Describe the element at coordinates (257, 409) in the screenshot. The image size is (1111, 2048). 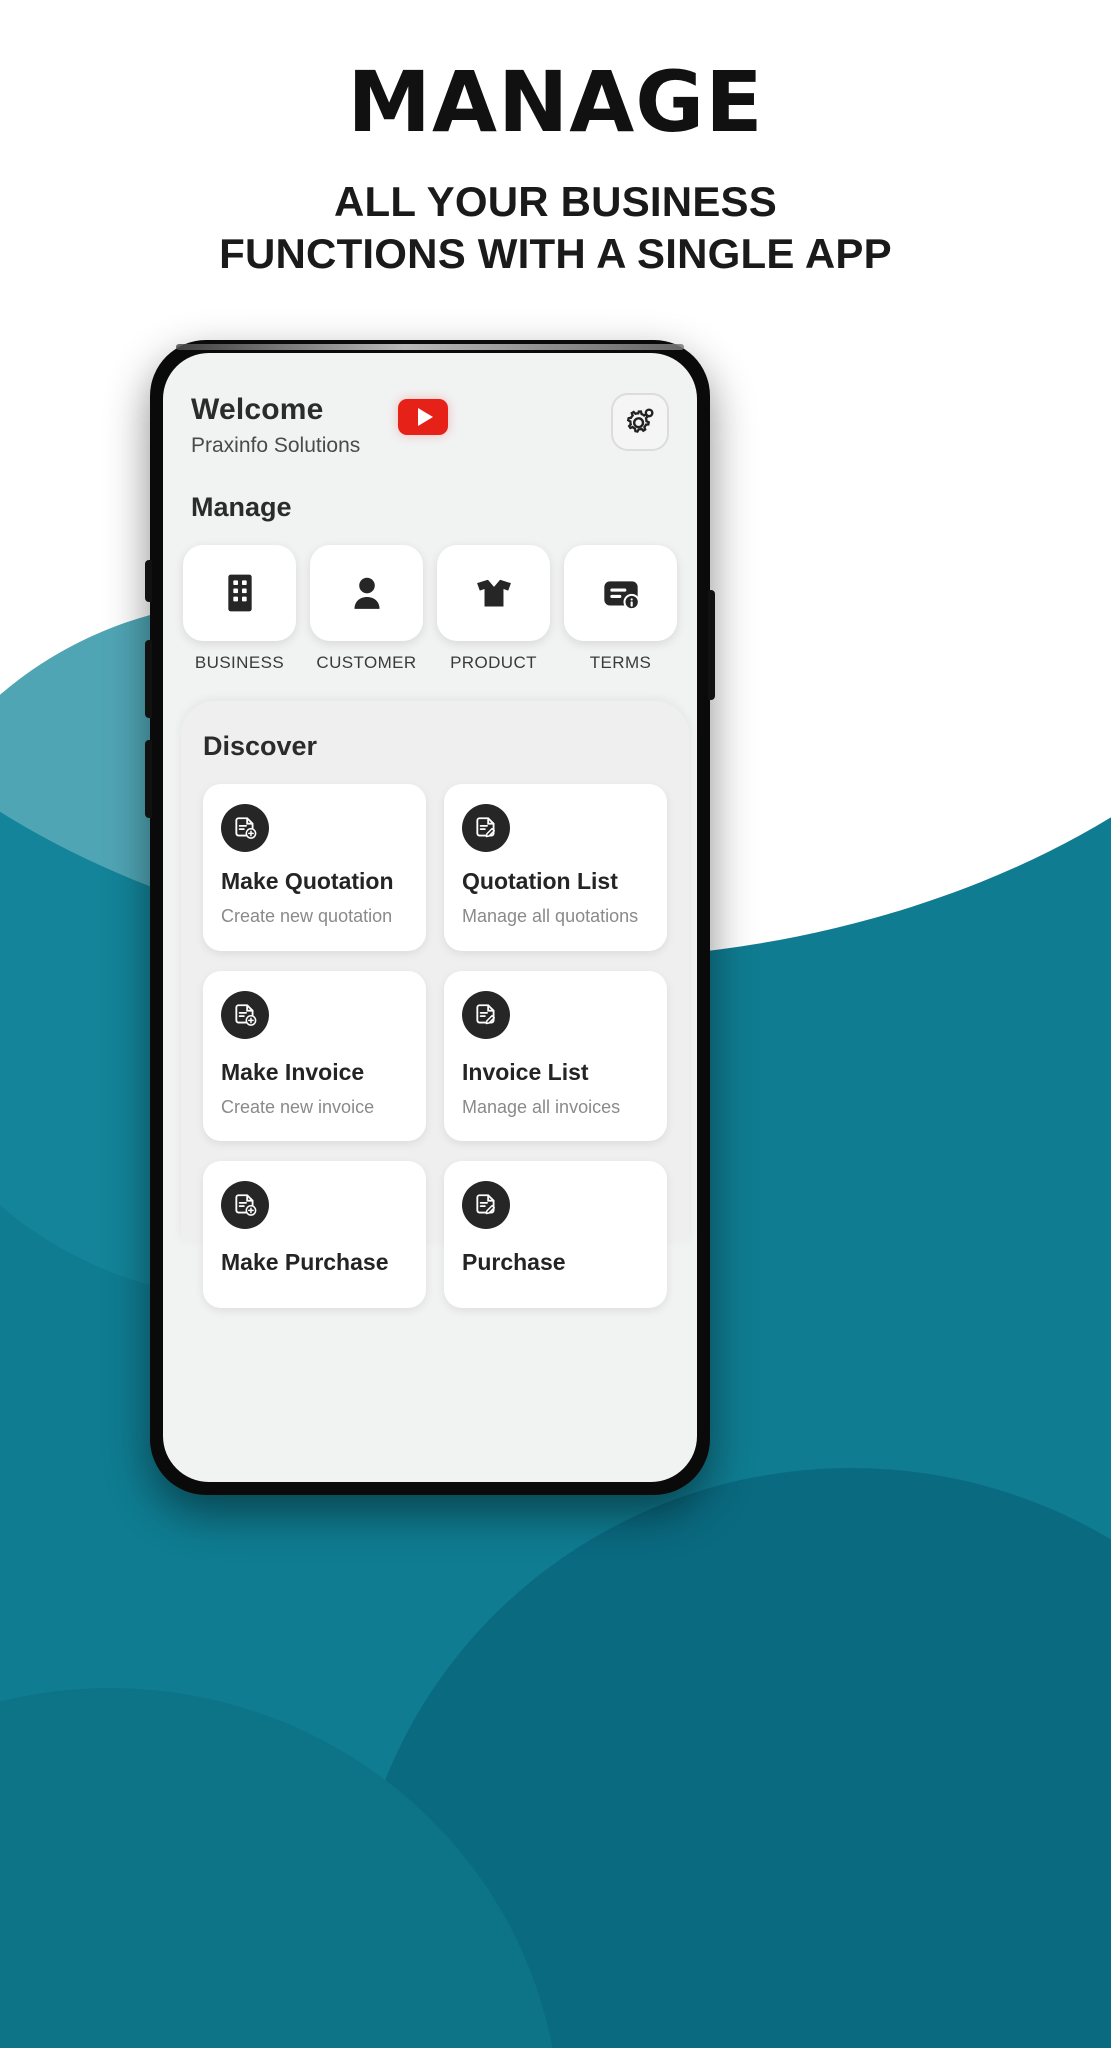
I see `welcome-title: Welcome` at that location.